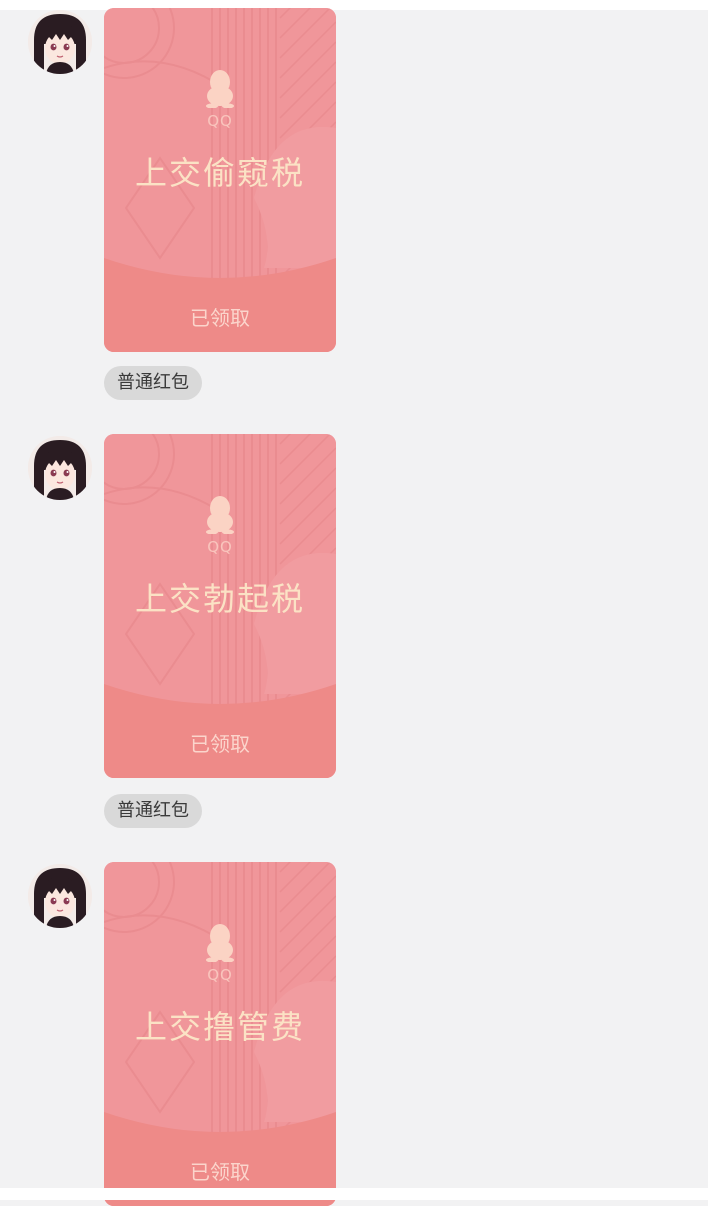 This screenshot has height=1206, width=708. Describe the element at coordinates (219, 1027) in the screenshot. I see `packet-wish-text: 上交撸管费` at that location.